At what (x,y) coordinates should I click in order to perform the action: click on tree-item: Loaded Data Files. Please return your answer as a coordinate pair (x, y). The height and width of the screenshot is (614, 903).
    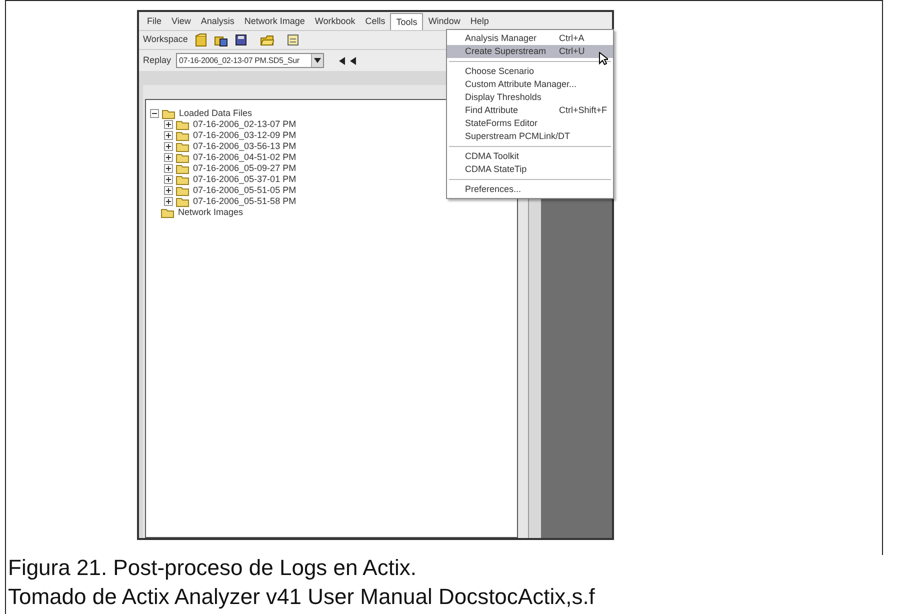
    Looking at the image, I should click on (215, 113).